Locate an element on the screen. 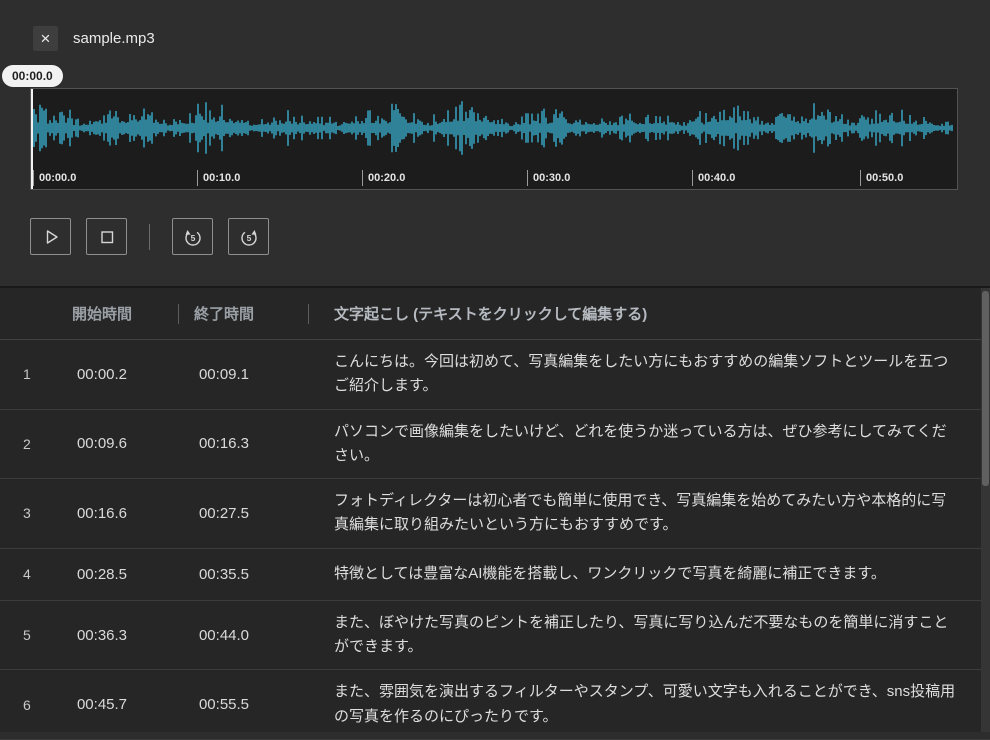 The width and height of the screenshot is (990, 740). waveform is located at coordinates (493, 128).